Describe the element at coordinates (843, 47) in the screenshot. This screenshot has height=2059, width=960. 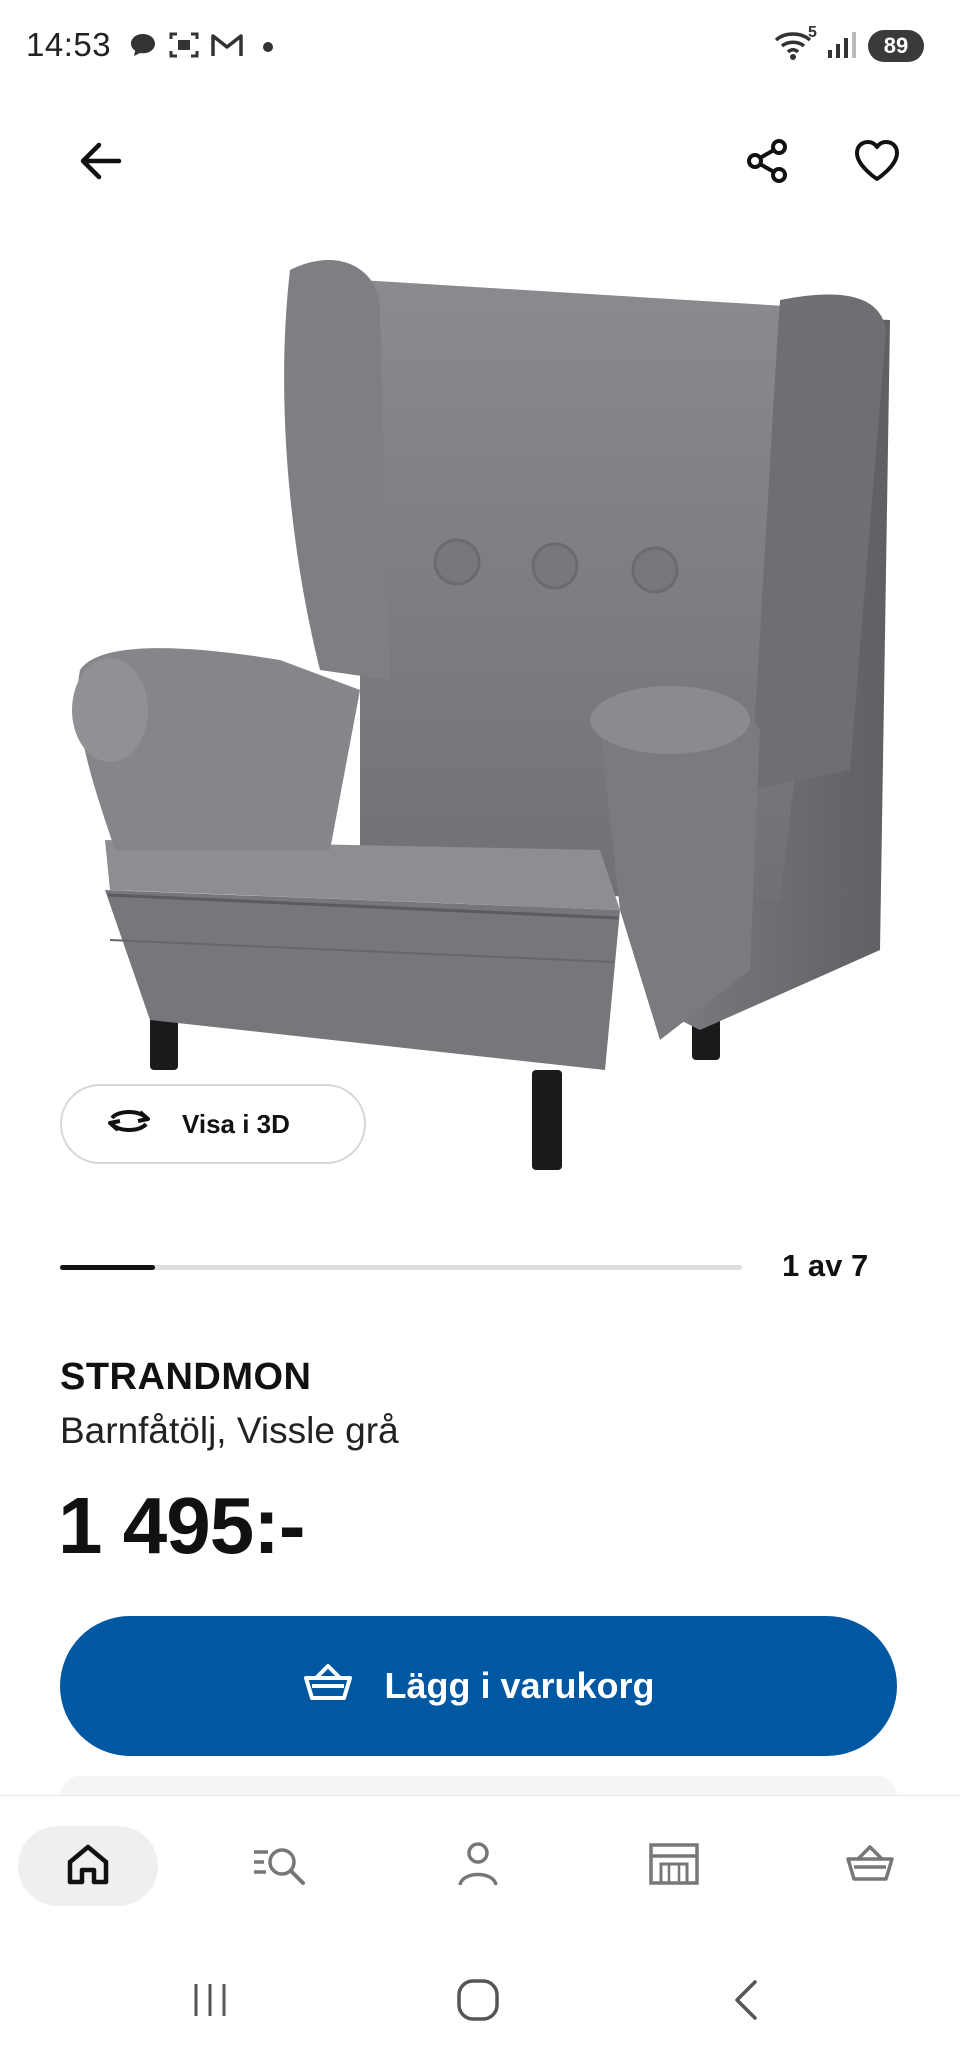
I see `signal-icon` at that location.